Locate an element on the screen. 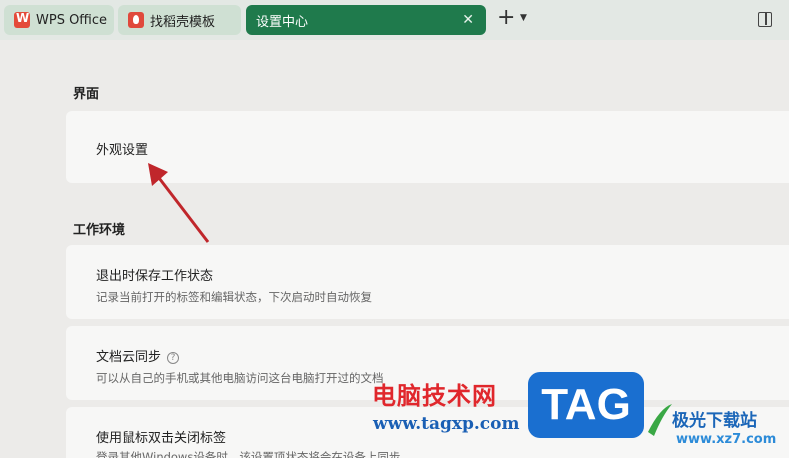 Image resolution: width=789 pixels, height=458 pixels. tab-label: 找稻壳模板 is located at coordinates (183, 22).